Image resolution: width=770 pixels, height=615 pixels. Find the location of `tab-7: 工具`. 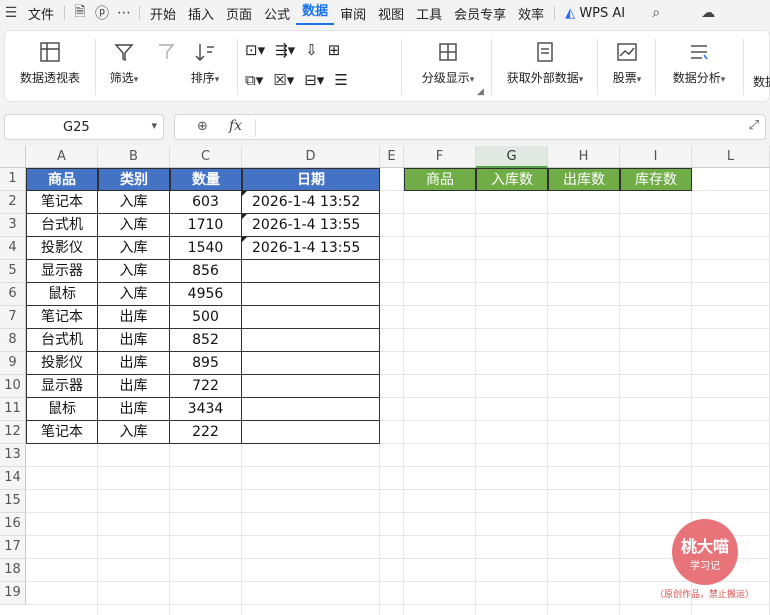

tab-7: 工具 is located at coordinates (429, 13).